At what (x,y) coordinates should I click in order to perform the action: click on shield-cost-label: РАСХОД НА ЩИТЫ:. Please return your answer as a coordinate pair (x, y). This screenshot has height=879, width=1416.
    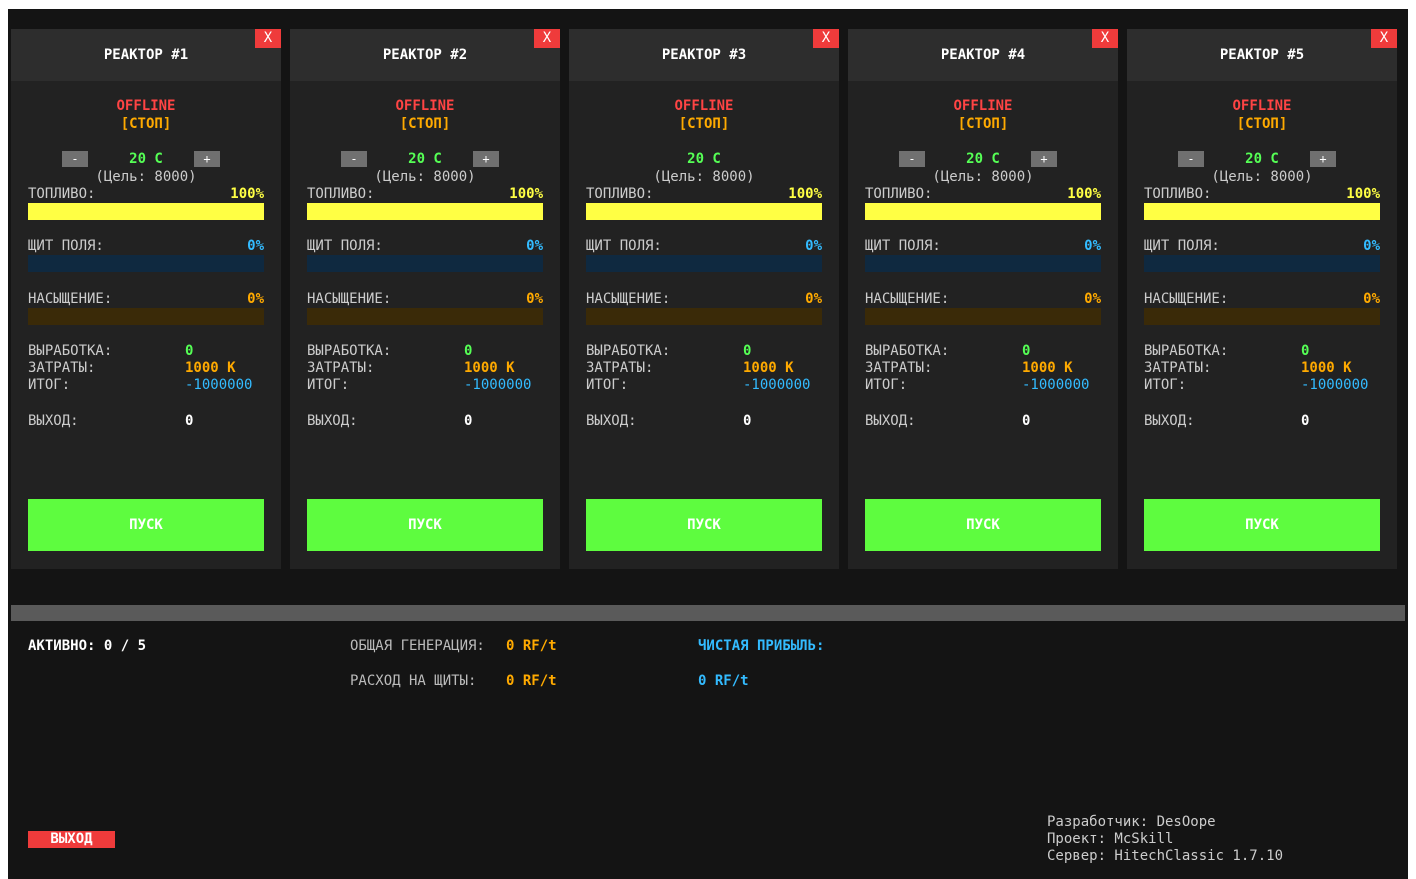
    Looking at the image, I should click on (413, 681).